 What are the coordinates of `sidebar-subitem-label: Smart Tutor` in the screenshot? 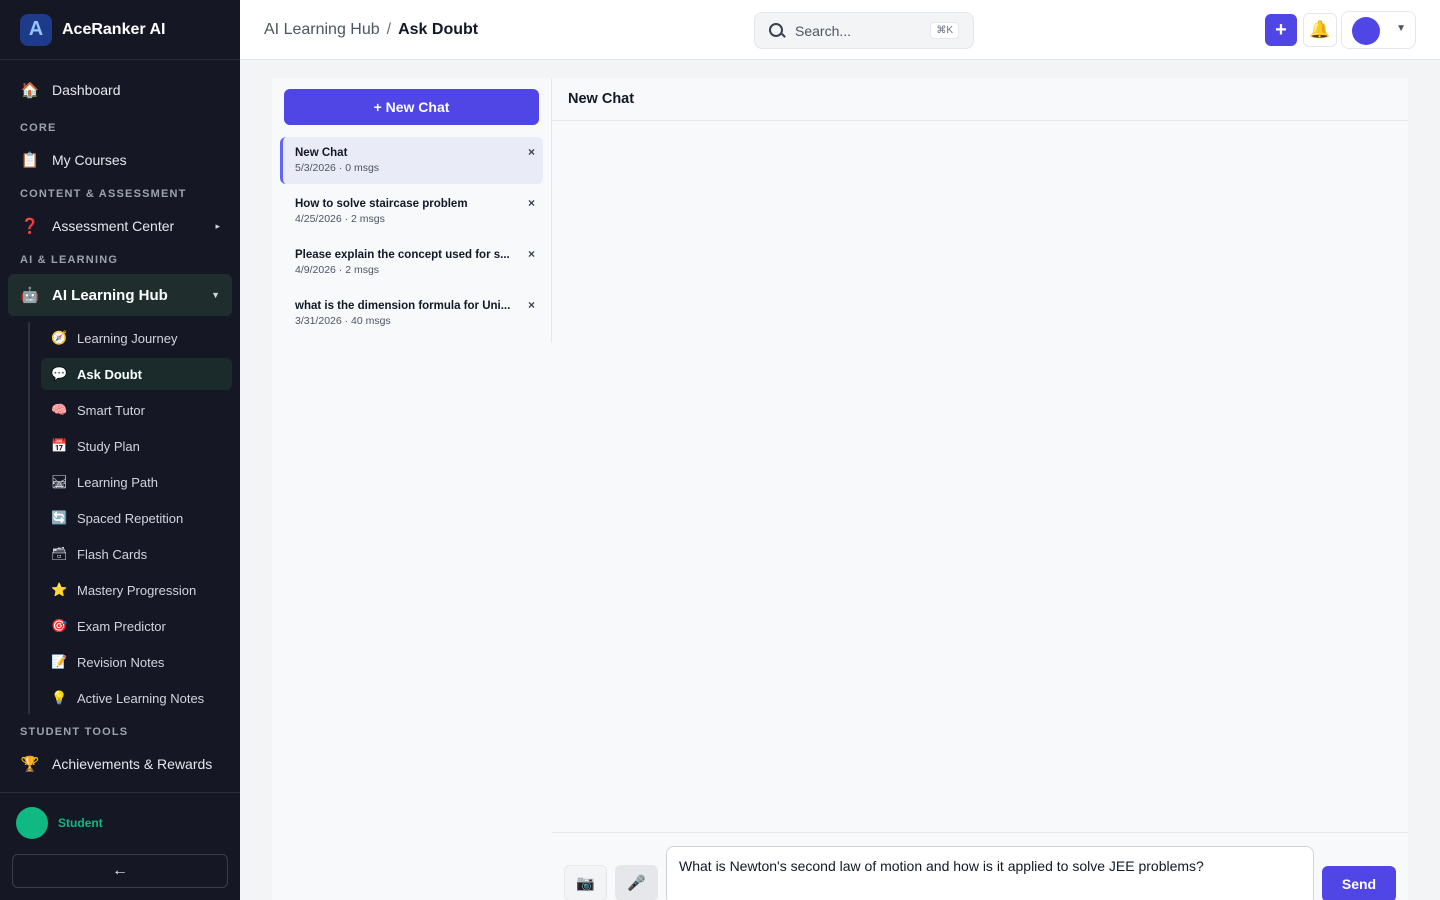 It's located at (111, 410).